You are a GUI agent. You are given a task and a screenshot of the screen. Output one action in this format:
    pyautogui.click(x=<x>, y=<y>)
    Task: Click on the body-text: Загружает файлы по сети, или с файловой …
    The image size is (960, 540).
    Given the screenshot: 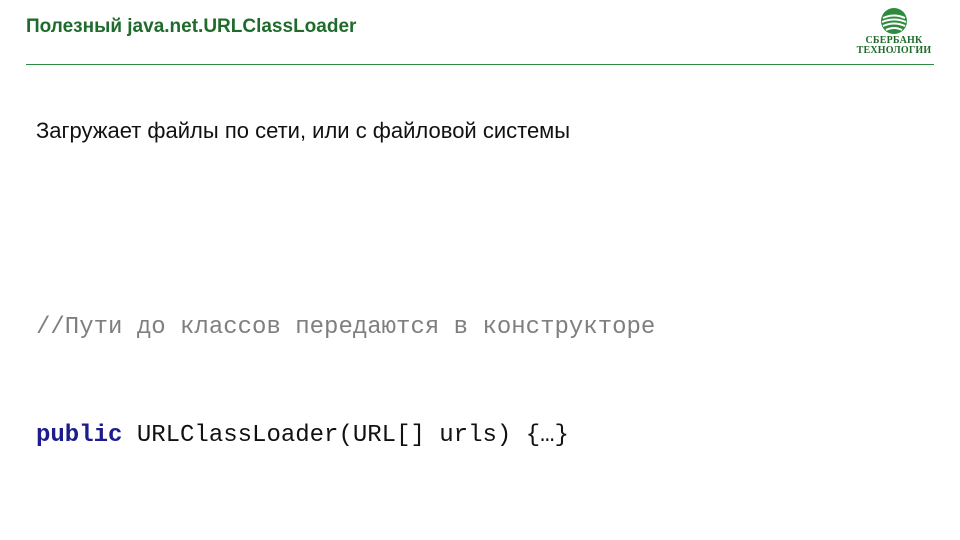 What is the action you would take?
    pyautogui.click(x=303, y=130)
    